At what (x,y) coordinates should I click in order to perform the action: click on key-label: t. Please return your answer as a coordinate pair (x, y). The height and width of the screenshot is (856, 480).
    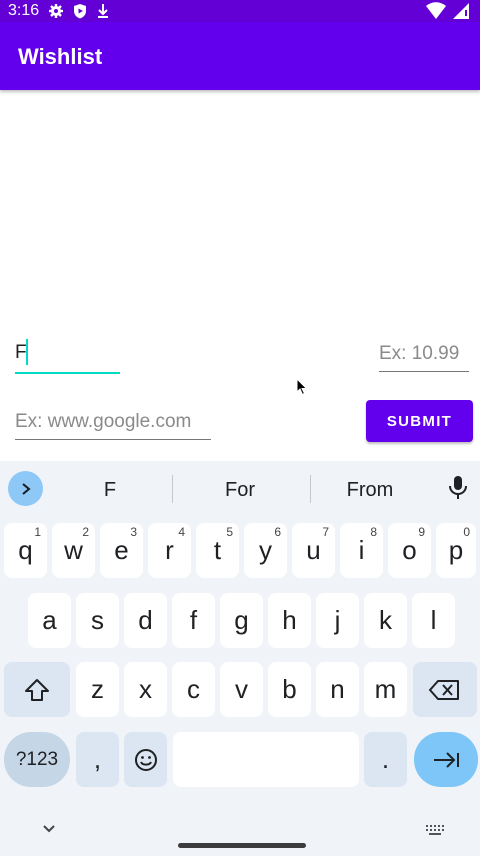
    Looking at the image, I should click on (217, 550).